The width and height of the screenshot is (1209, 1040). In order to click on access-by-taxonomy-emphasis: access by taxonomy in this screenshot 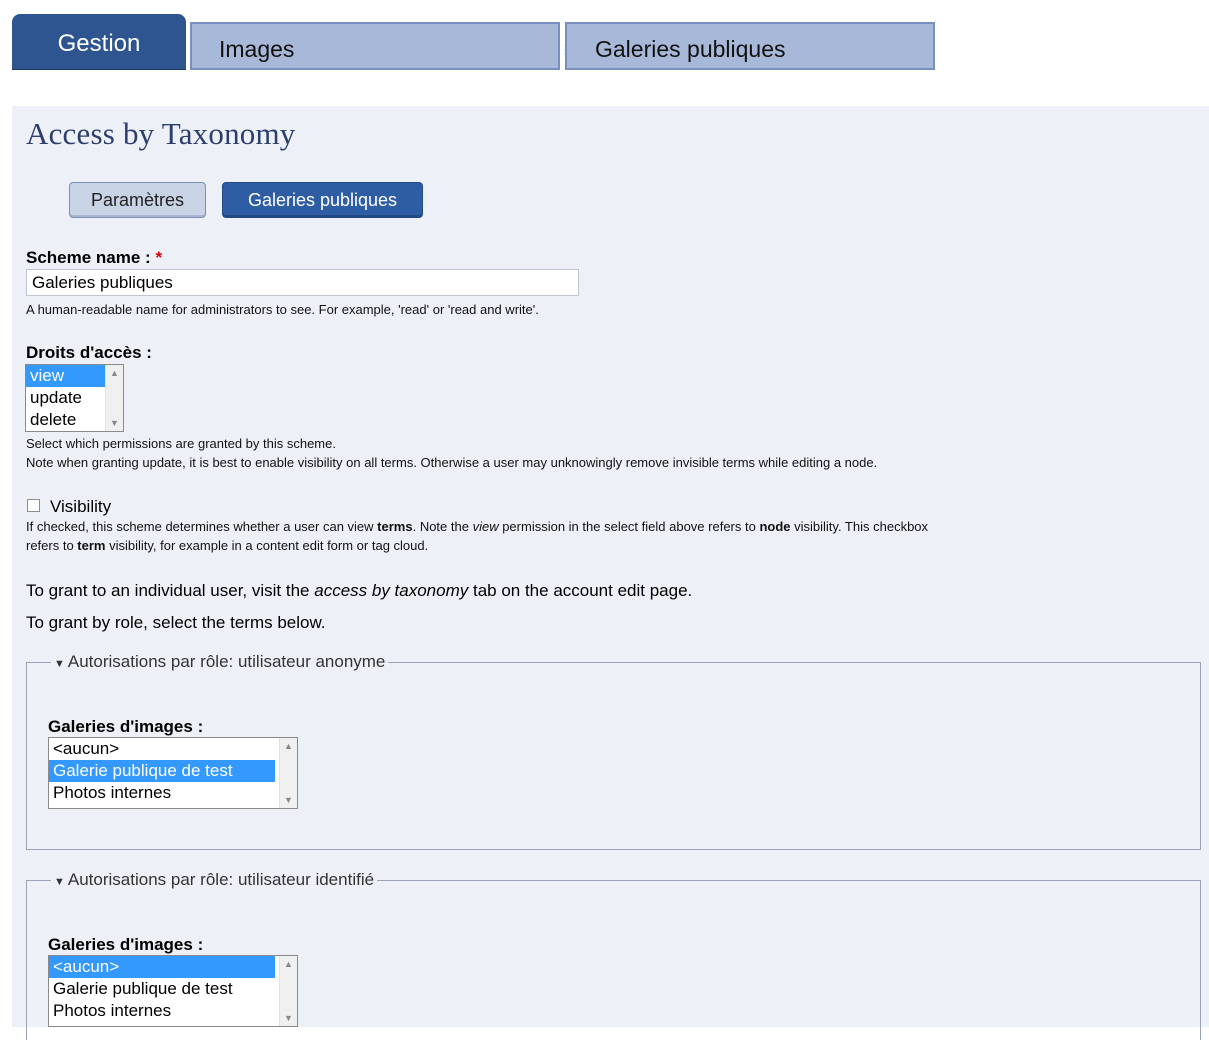, I will do `click(391, 590)`.